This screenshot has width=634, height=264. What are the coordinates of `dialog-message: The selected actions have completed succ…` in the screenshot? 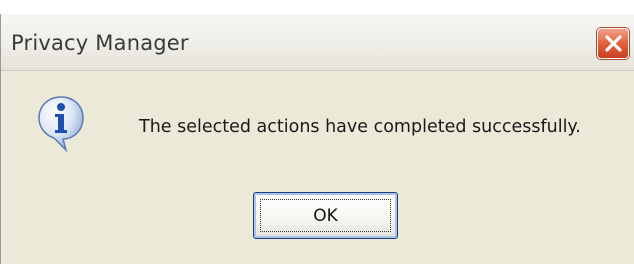 It's located at (360, 127).